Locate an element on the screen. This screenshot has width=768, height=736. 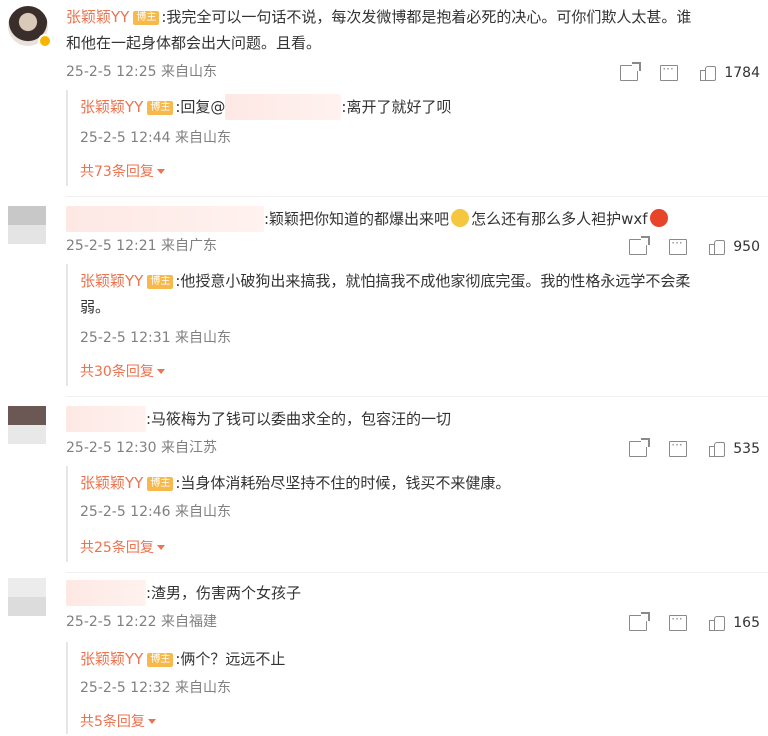
comment-body: :我完全可以一句话不说，每次发微博都是抱着必死的决心。可你们欺人太甚。谁 is located at coordinates (426, 17).